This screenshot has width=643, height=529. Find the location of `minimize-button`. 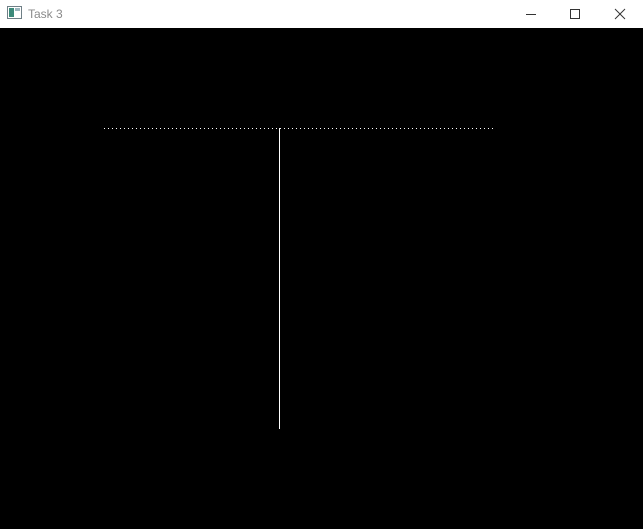

minimize-button is located at coordinates (531, 14).